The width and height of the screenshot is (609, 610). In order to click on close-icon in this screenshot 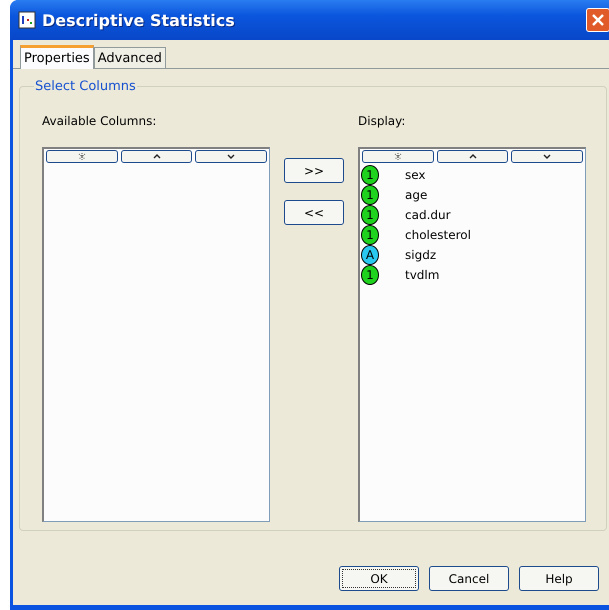, I will do `click(598, 20)`.